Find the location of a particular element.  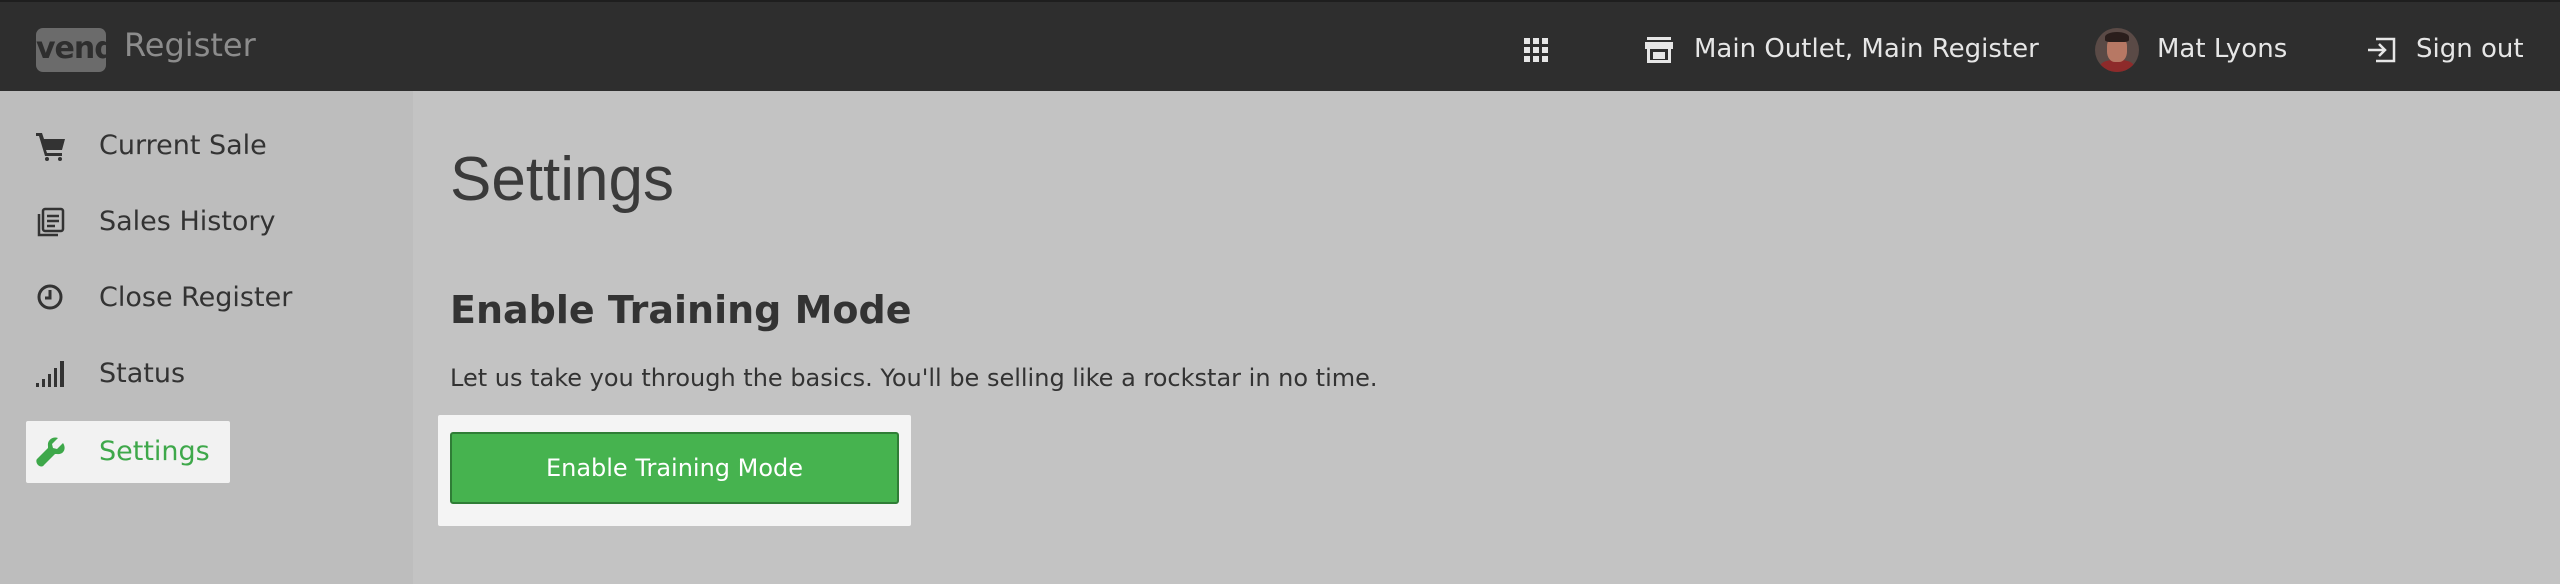

sidebar-item-label: Close Register is located at coordinates (196, 297).